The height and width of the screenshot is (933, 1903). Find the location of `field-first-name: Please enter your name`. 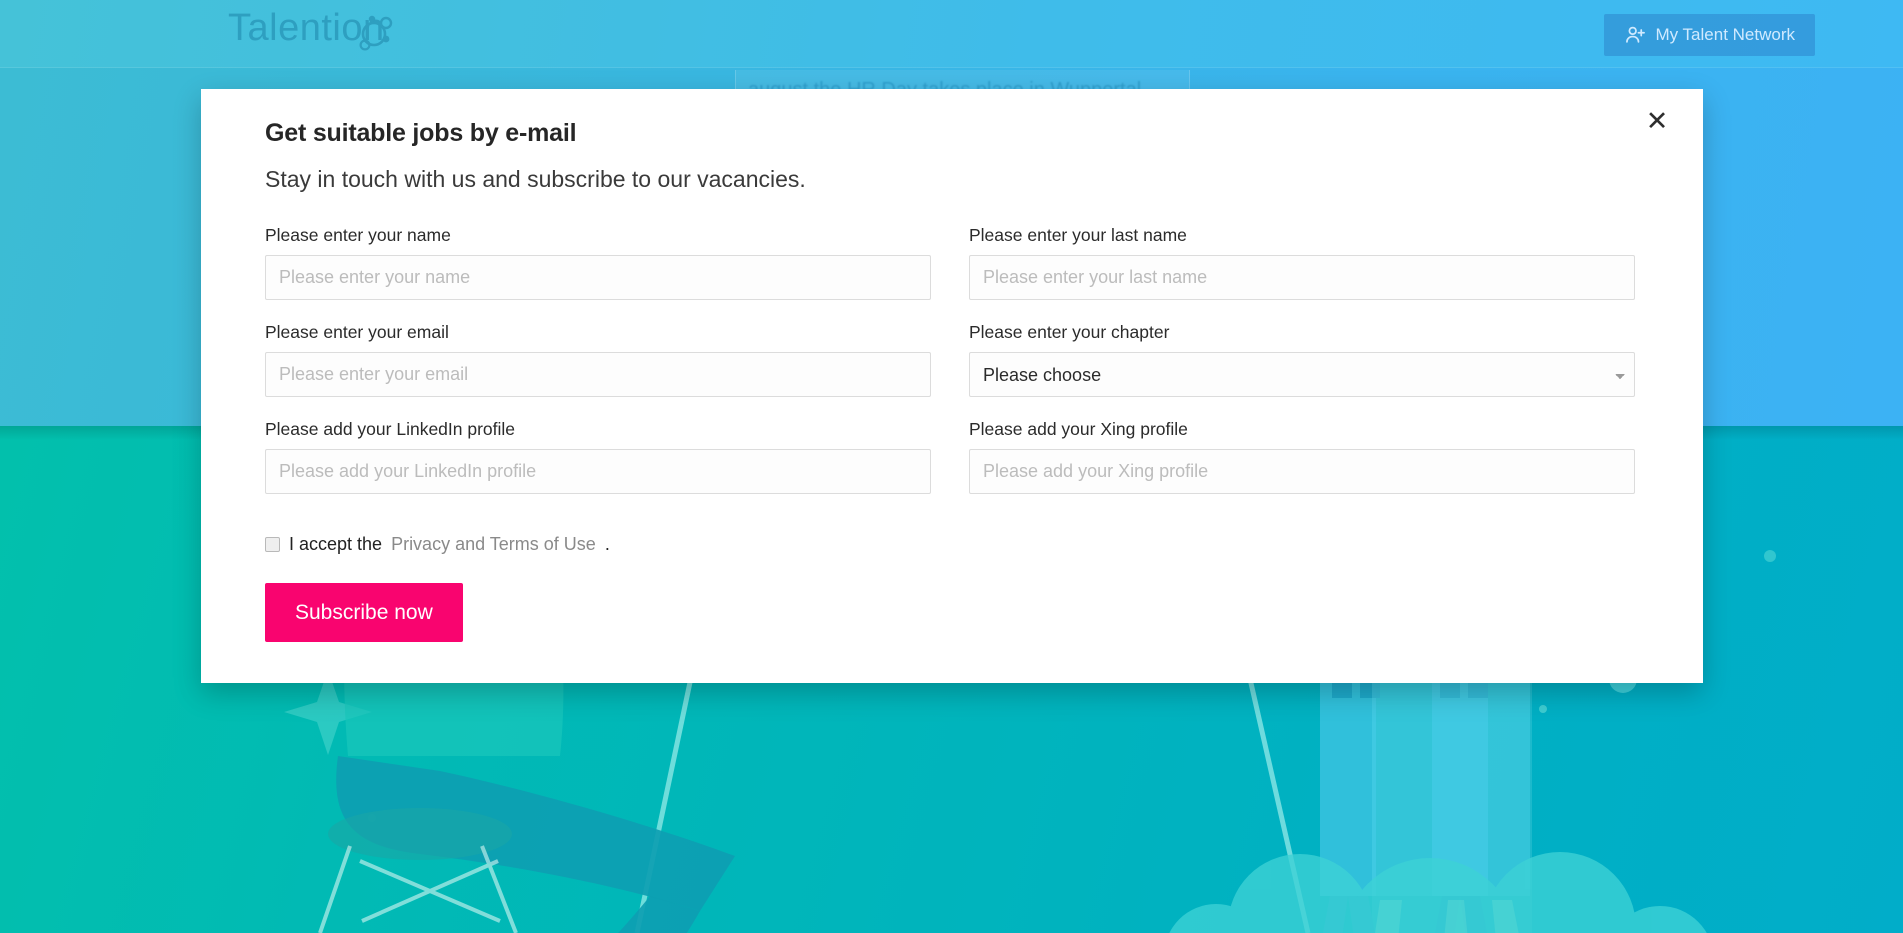

field-first-name: Please enter your name is located at coordinates (598, 262).